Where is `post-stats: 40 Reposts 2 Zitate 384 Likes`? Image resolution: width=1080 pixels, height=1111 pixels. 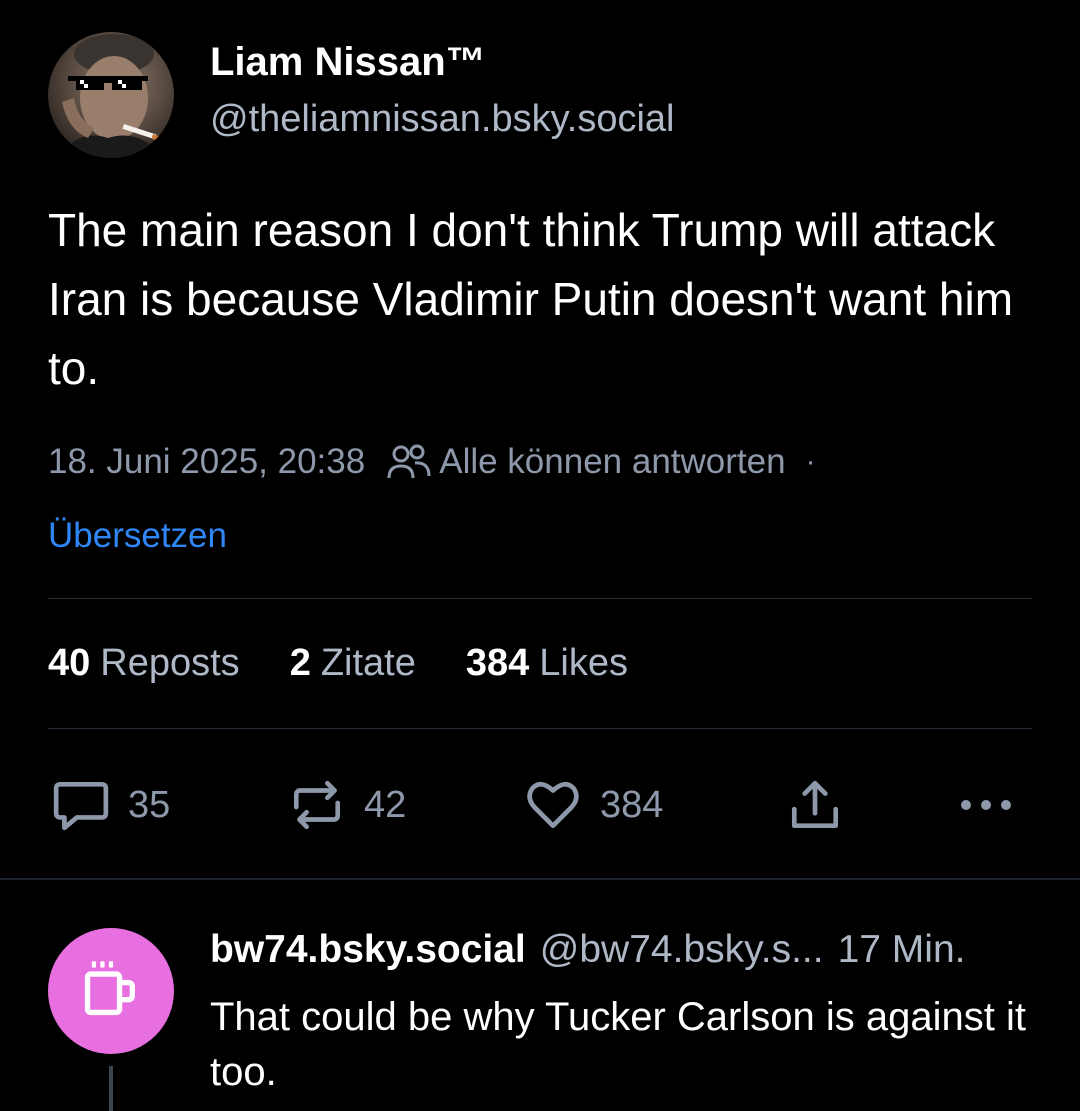
post-stats: 40 Reposts 2 Zitate 384 Likes is located at coordinates (363, 663).